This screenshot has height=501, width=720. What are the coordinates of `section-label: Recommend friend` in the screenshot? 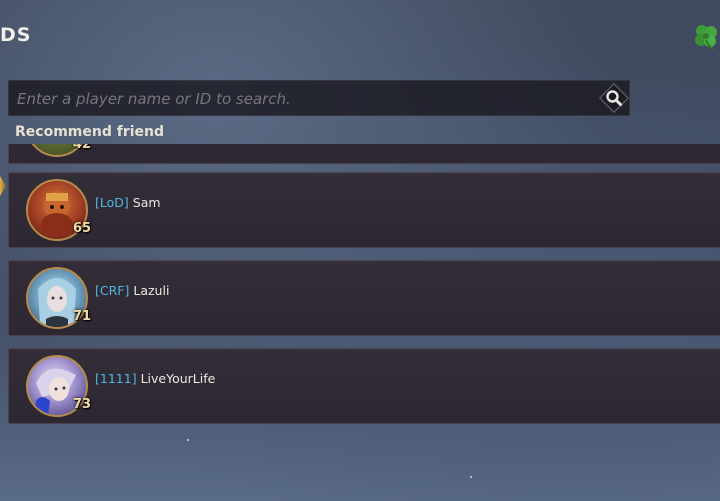 It's located at (90, 132).